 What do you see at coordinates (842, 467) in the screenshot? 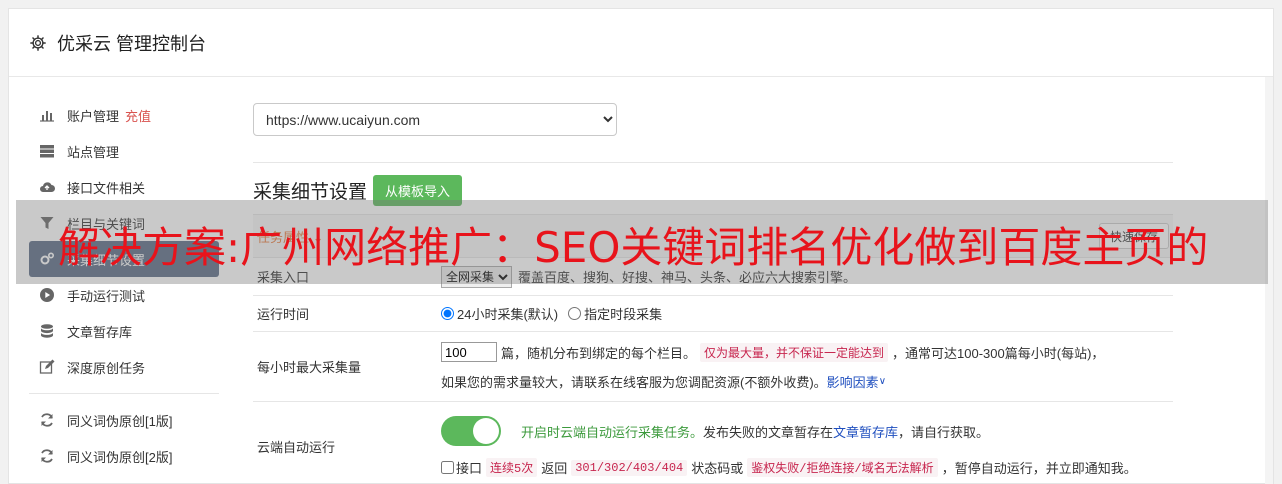
I see `code-errors: 鉴权失败/拒绝连接/域名无法解析` at bounding box center [842, 467].